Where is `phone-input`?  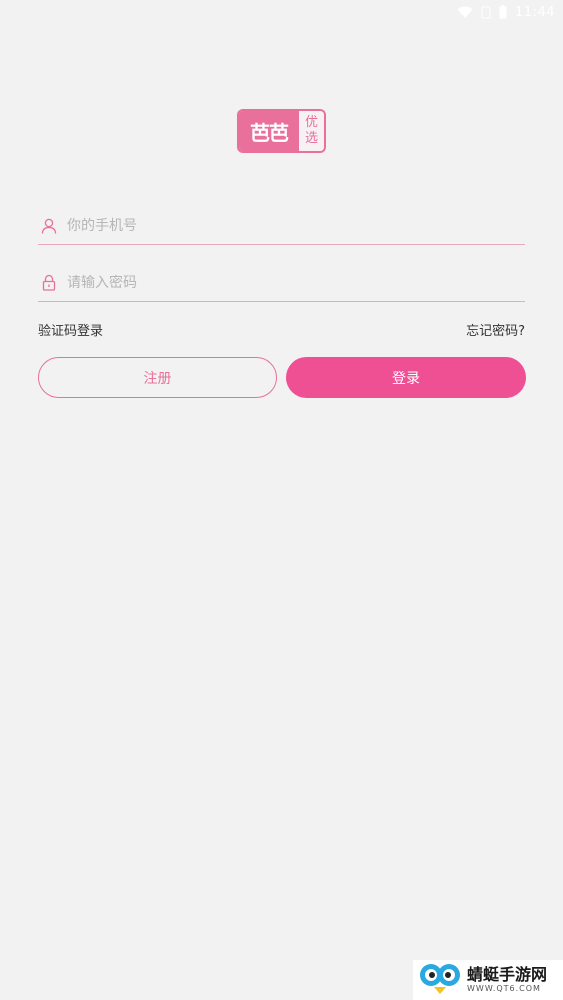
phone-input is located at coordinates (296, 225).